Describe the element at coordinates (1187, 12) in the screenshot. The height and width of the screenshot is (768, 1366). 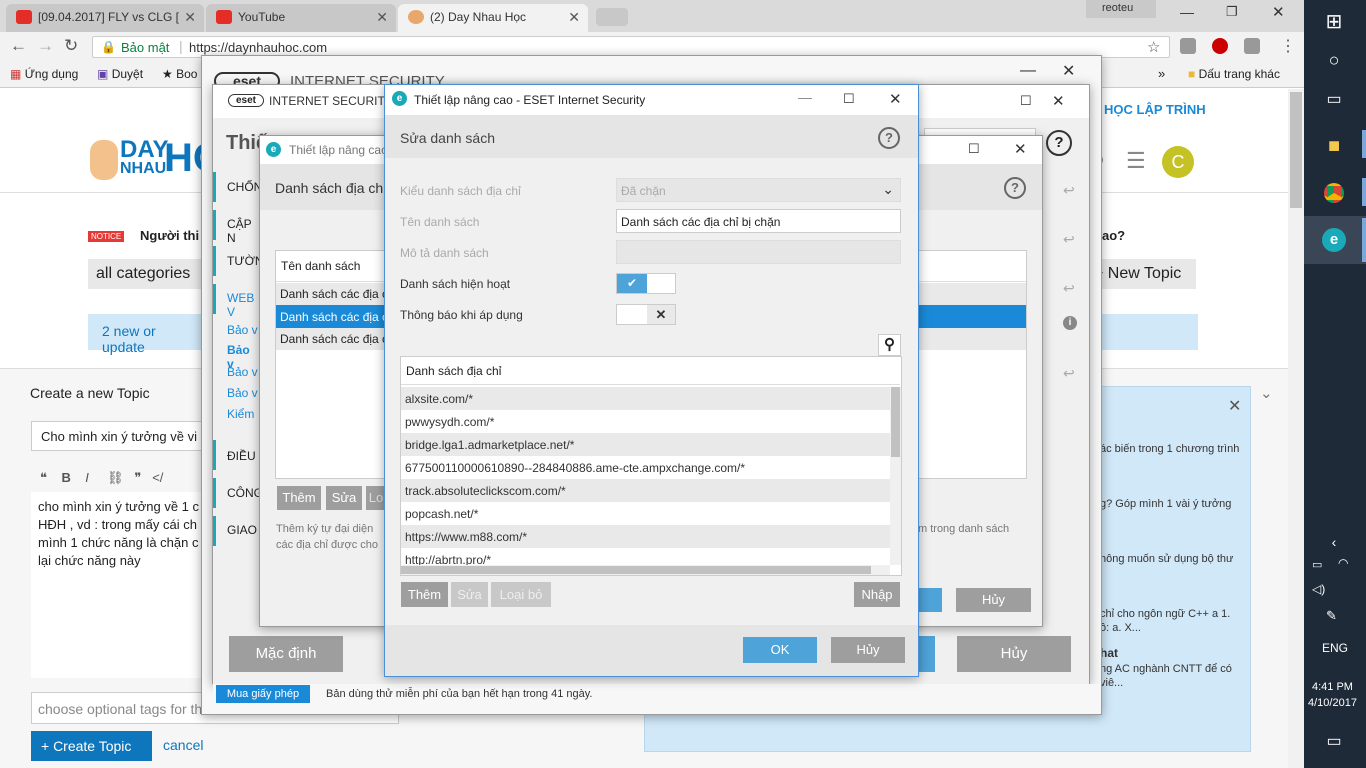
I see `minimize-icon: —` at that location.